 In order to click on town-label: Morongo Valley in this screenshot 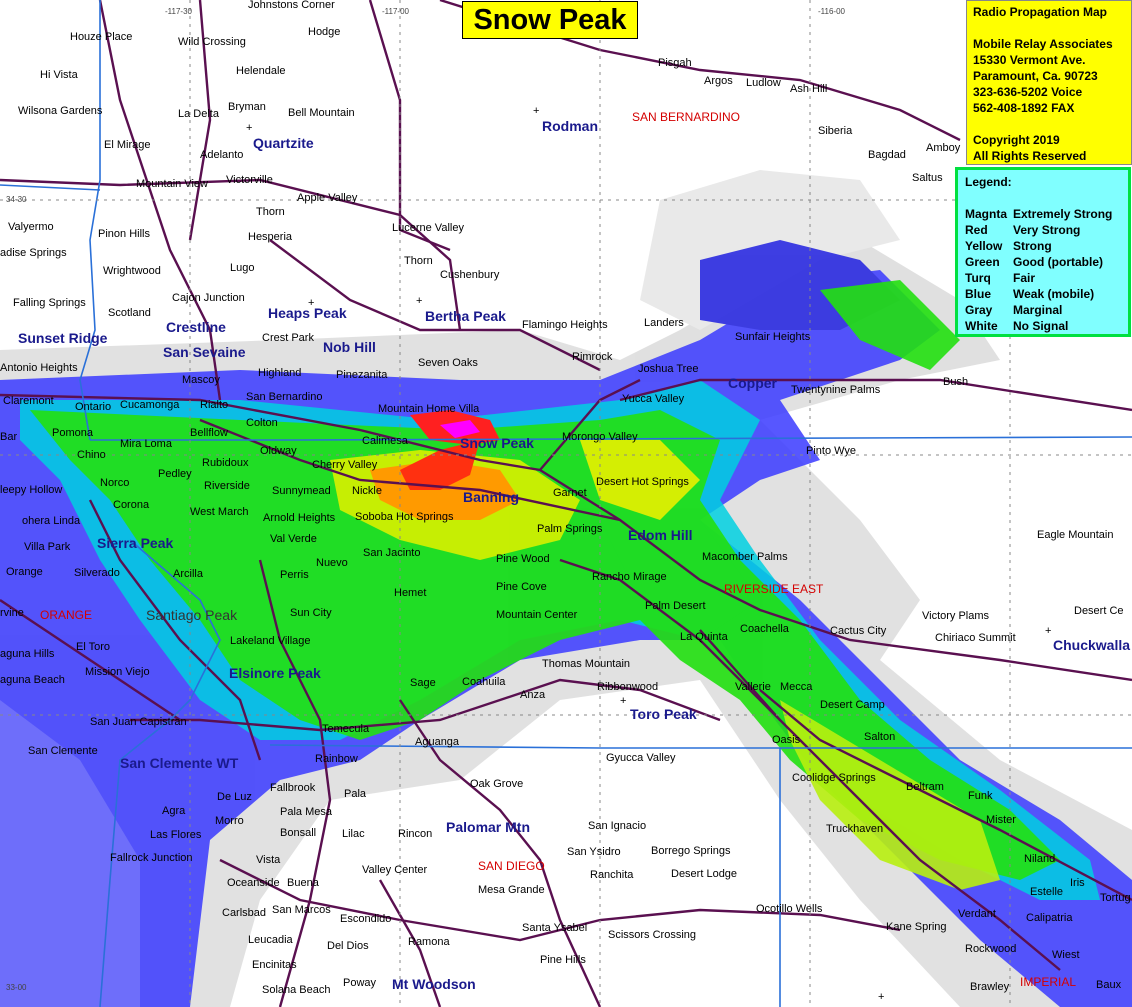, I will do `click(600, 437)`.